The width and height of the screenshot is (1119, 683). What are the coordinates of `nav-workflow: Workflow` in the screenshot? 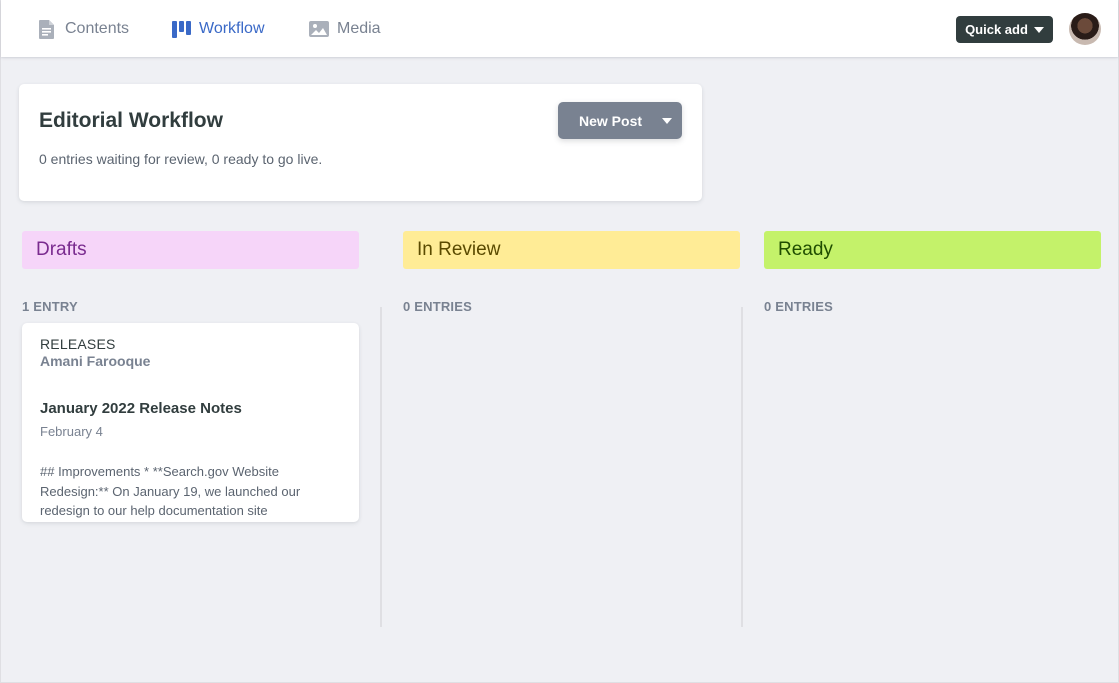 It's located at (218, 29).